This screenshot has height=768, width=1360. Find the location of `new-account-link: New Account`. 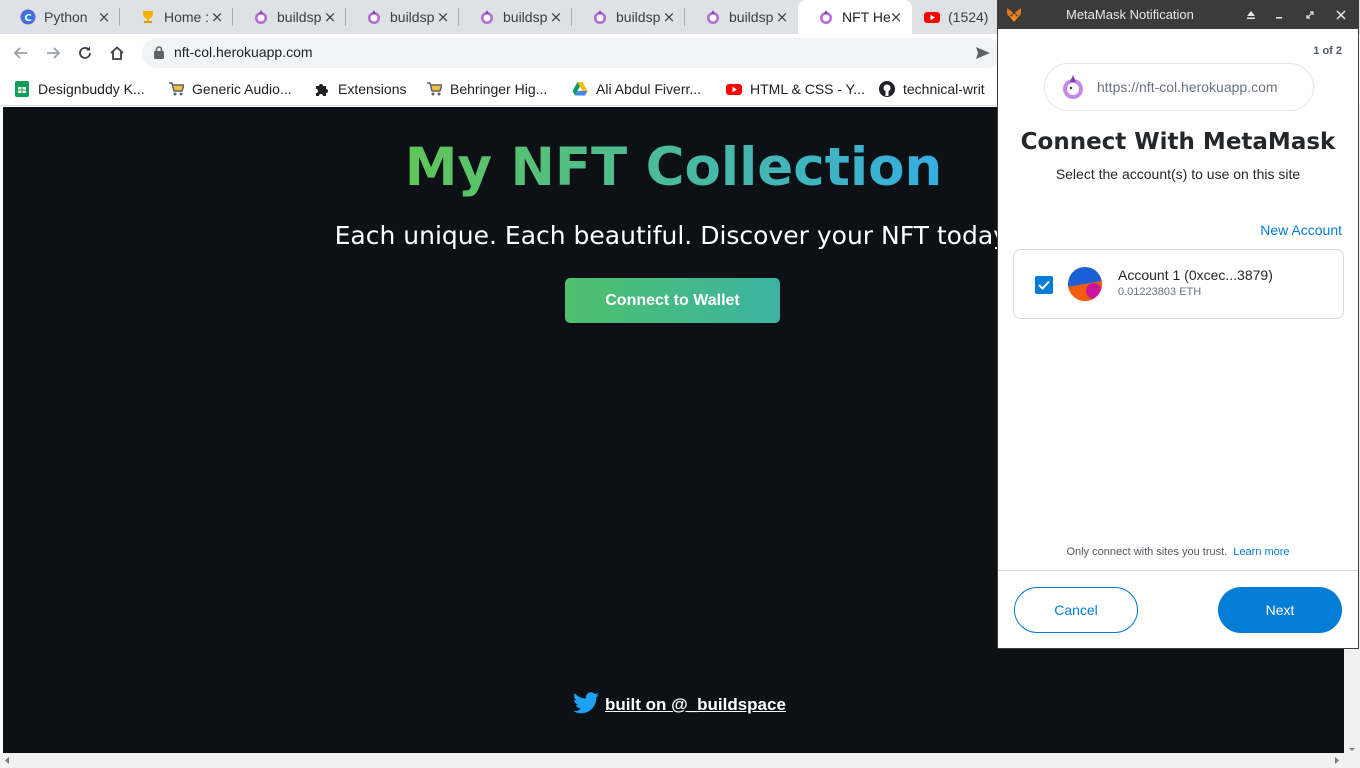

new-account-link: New Account is located at coordinates (1301, 230).